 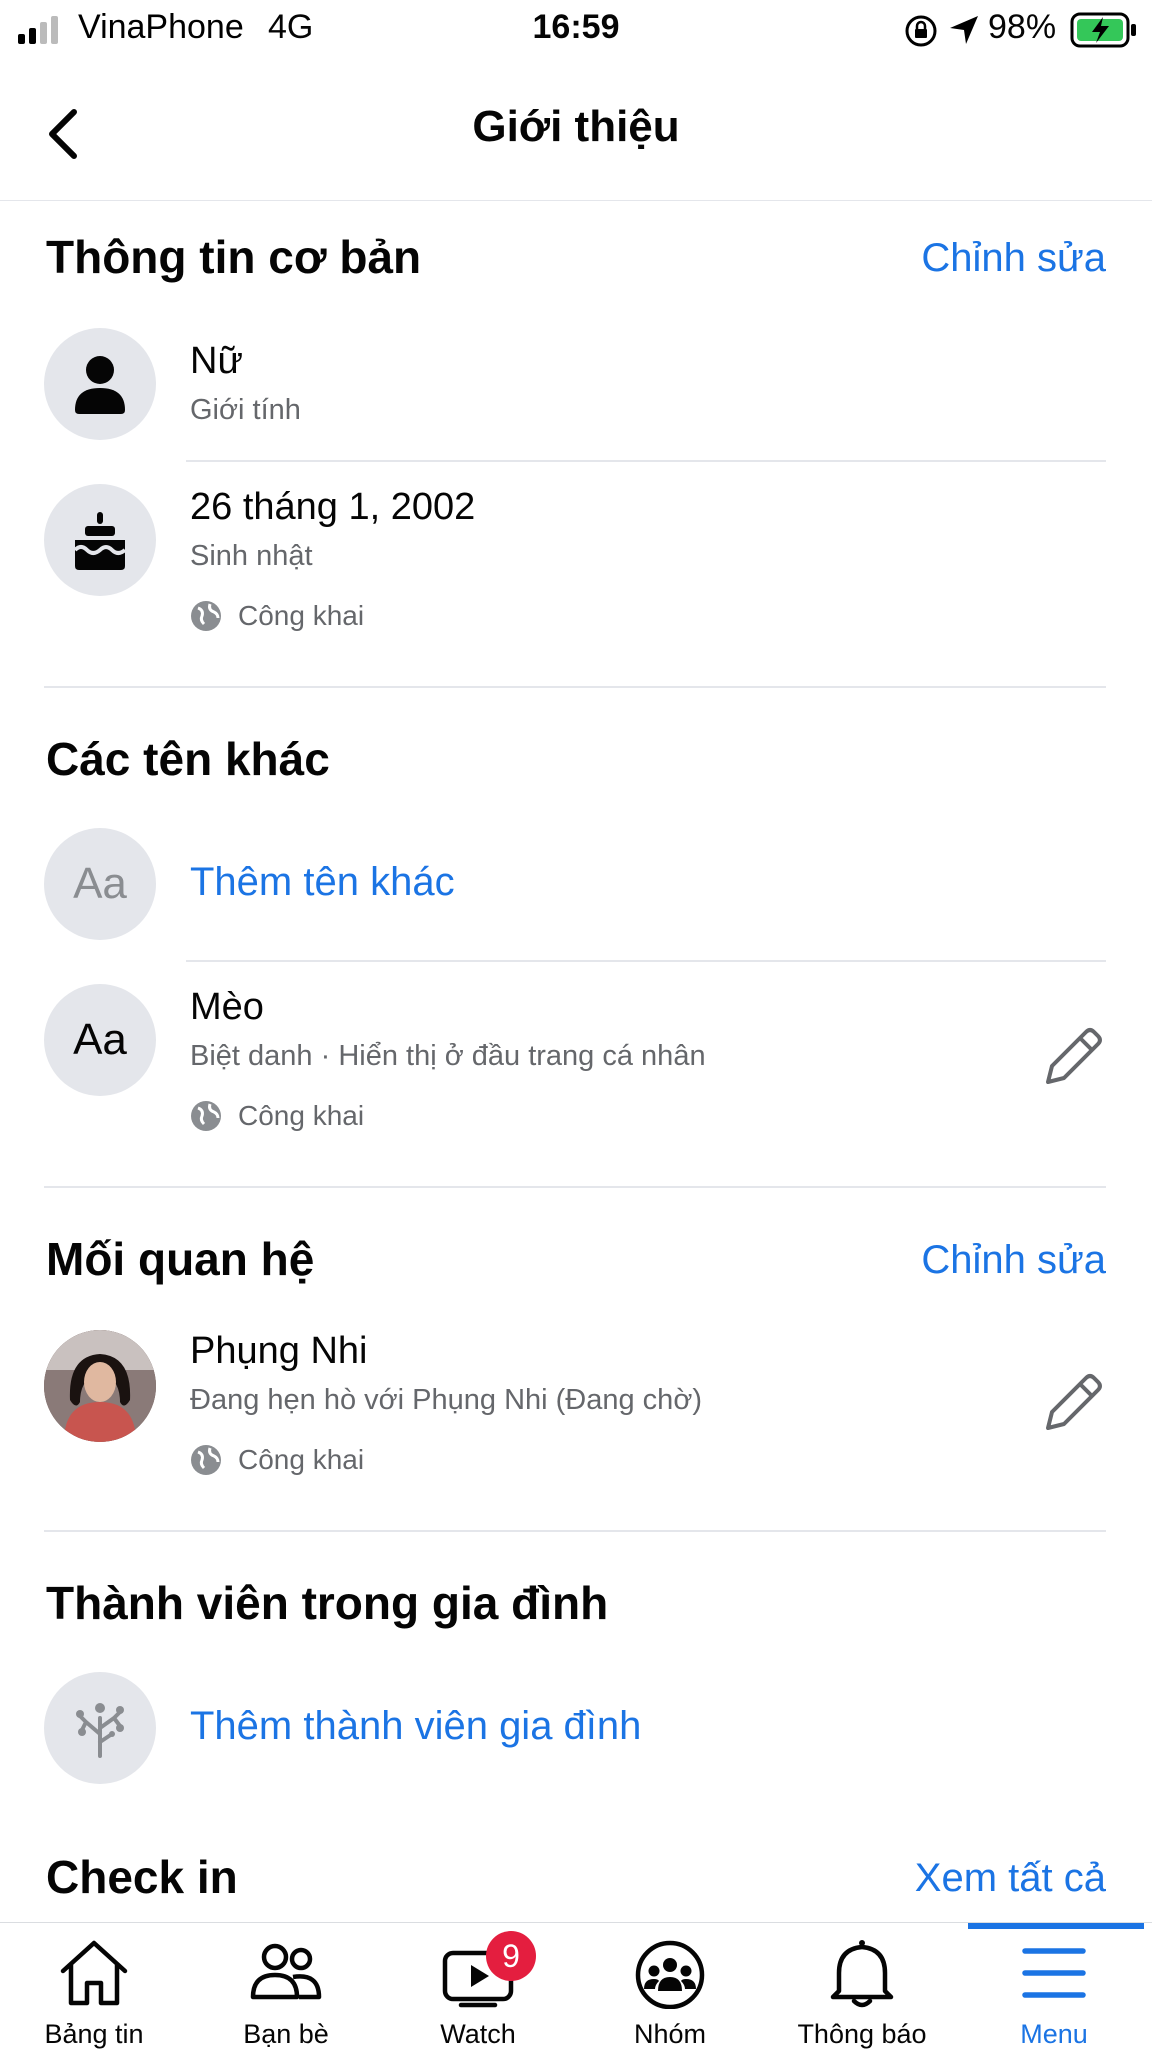 What do you see at coordinates (301, 1460) in the screenshot?
I see `relationship-privacy: Công khai` at bounding box center [301, 1460].